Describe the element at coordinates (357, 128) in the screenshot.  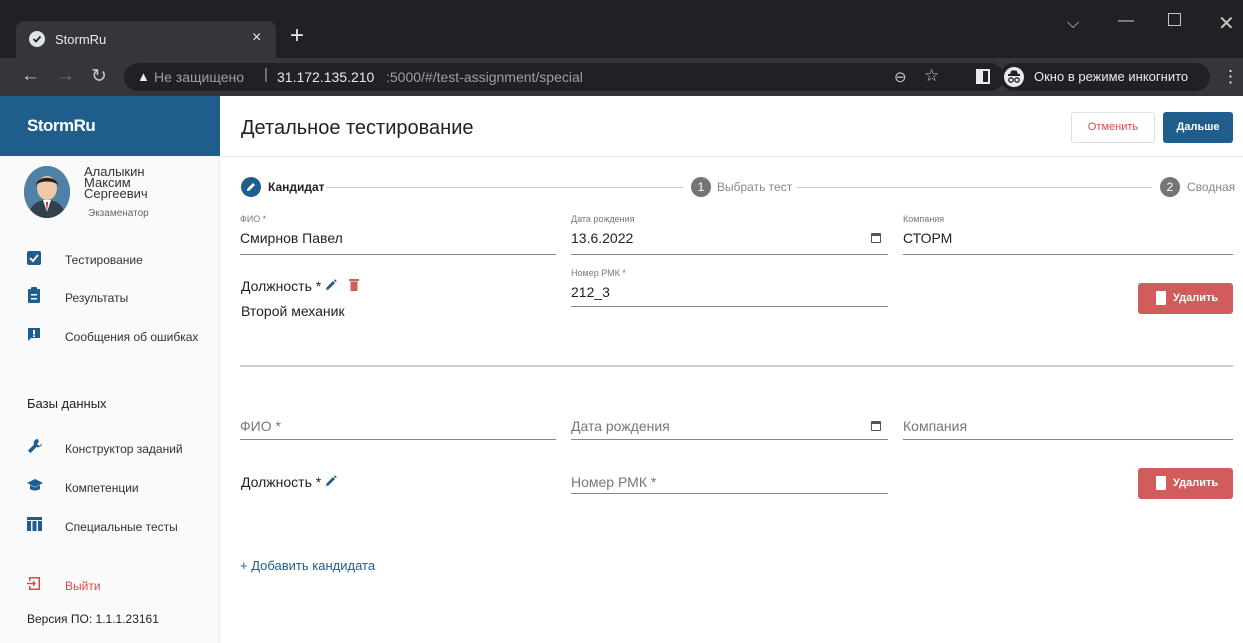
I see `page-title: Детальное тестирование` at that location.